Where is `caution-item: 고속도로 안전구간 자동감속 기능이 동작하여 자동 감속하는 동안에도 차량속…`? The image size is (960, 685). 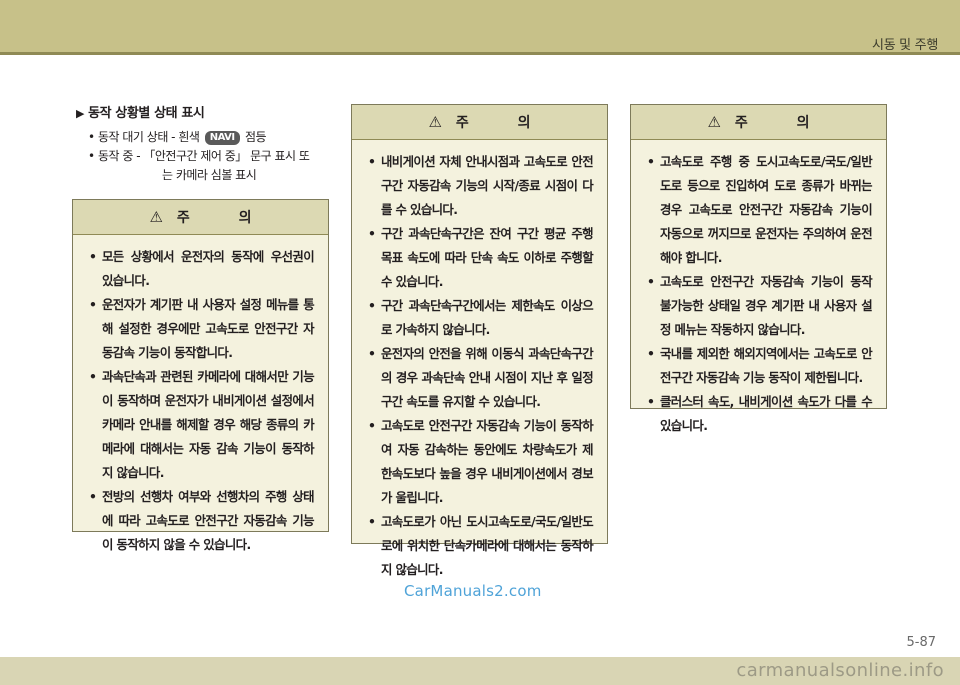 caution-item: 고속도로 안전구간 자동감속 기능이 동작하여 자동 감속하는 동안에도 차량속… is located at coordinates (481, 462).